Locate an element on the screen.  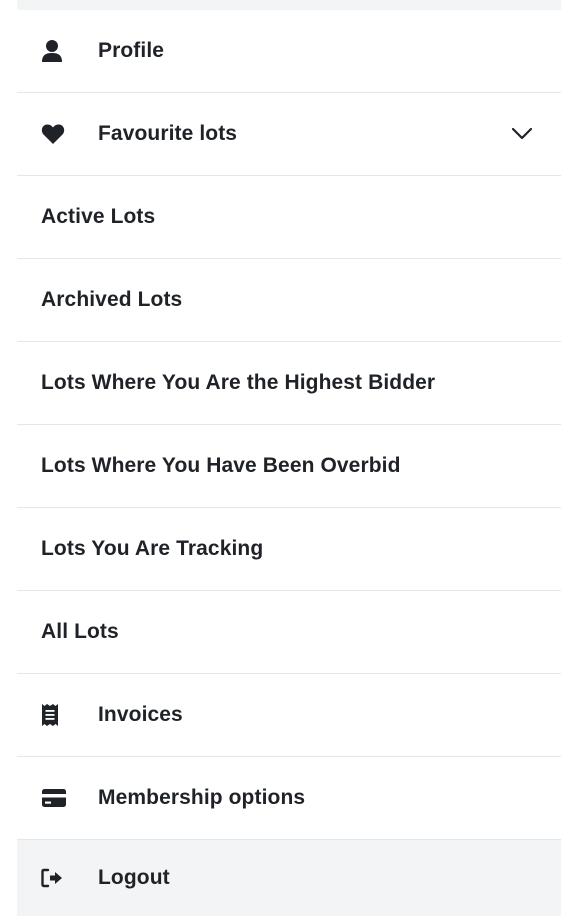
chevron-down-icon is located at coordinates (522, 134).